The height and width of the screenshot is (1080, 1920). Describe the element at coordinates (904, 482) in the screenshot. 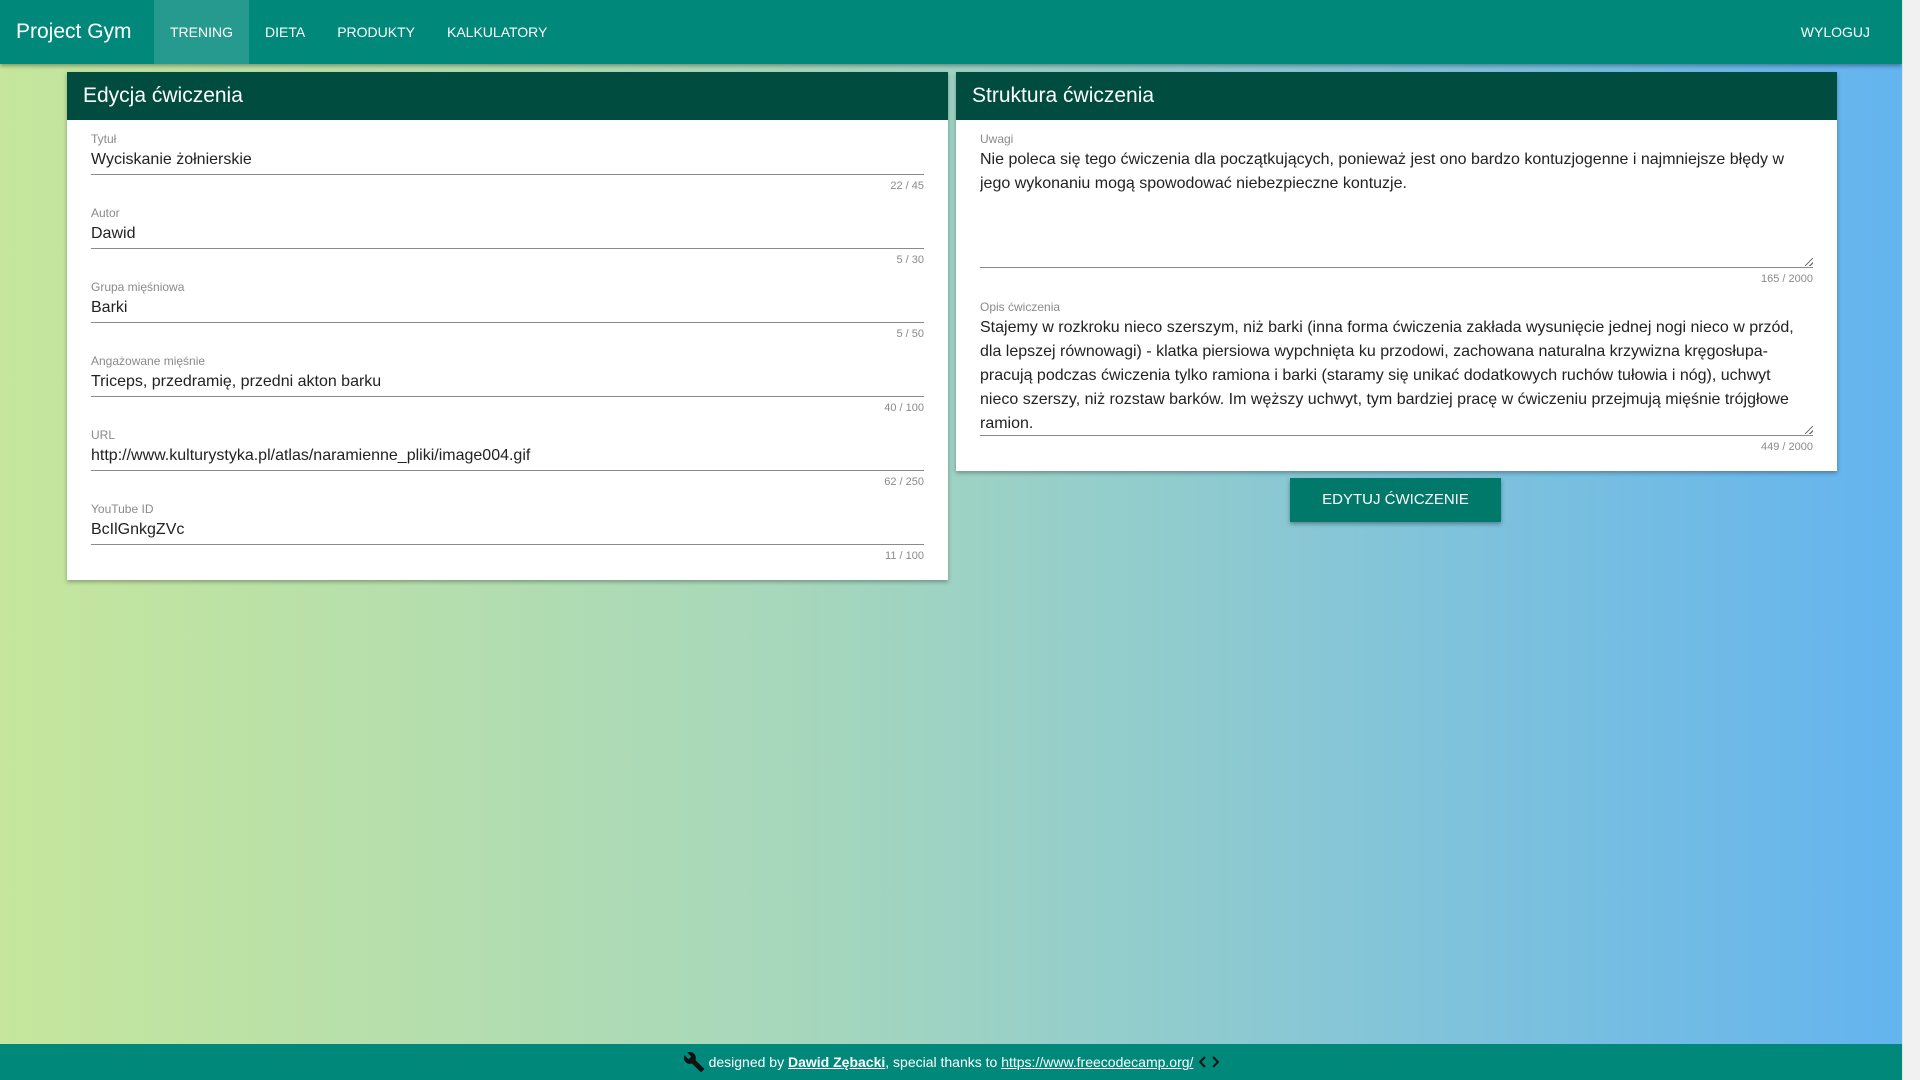

I see `url-char-counter: 62 / 250` at that location.